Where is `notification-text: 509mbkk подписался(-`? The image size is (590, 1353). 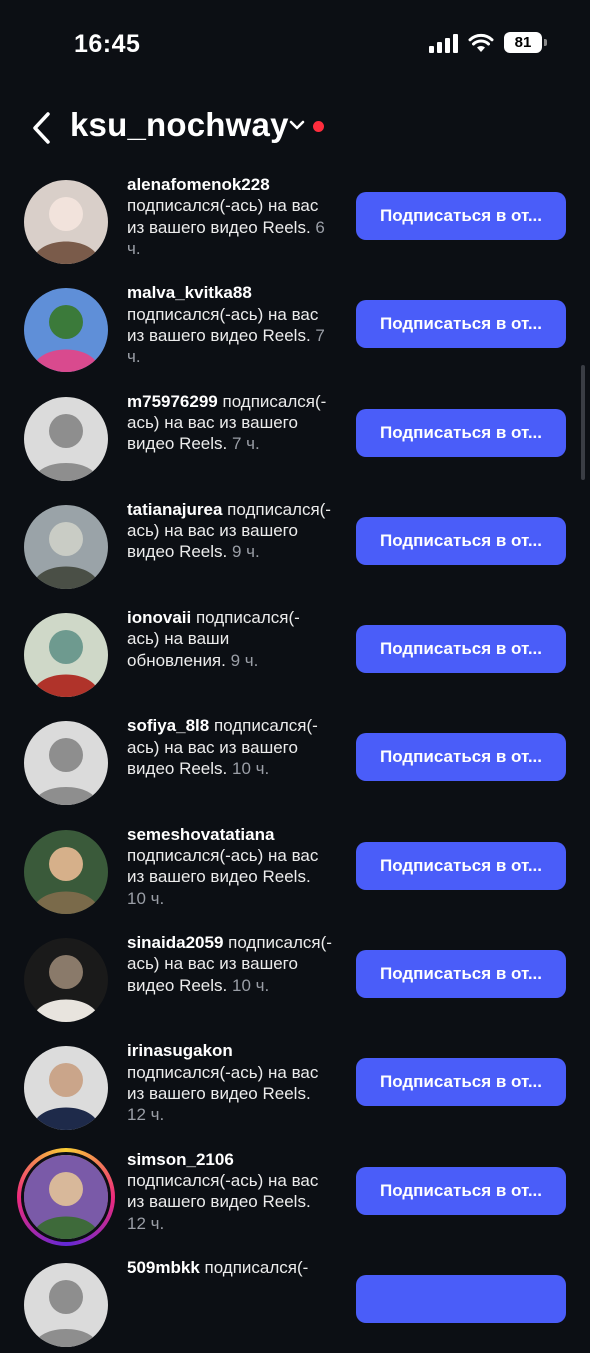 notification-text: 509mbkk подписался(- is located at coordinates (229, 1267).